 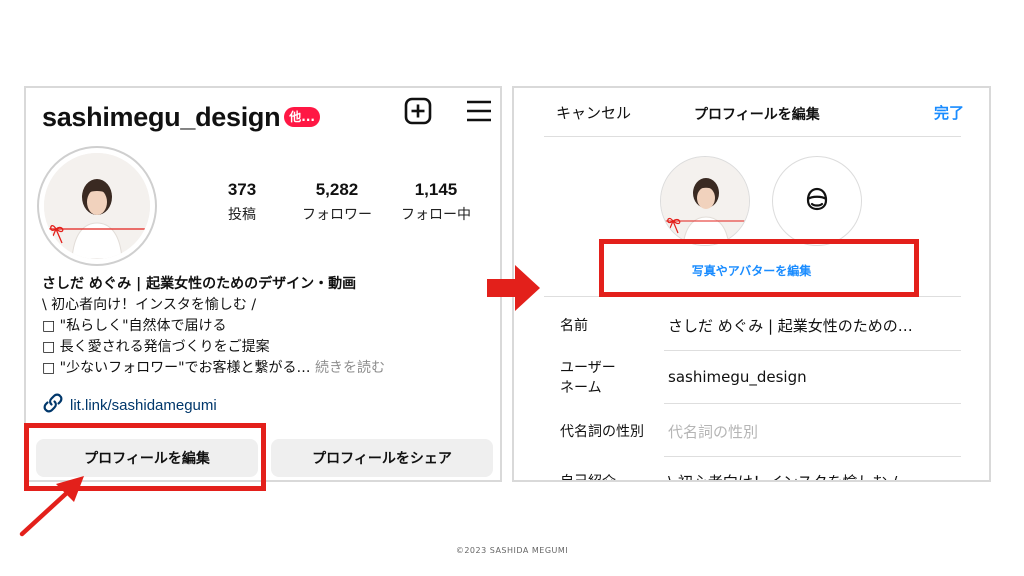 I want to click on profile-avatar, so click(x=97, y=206).